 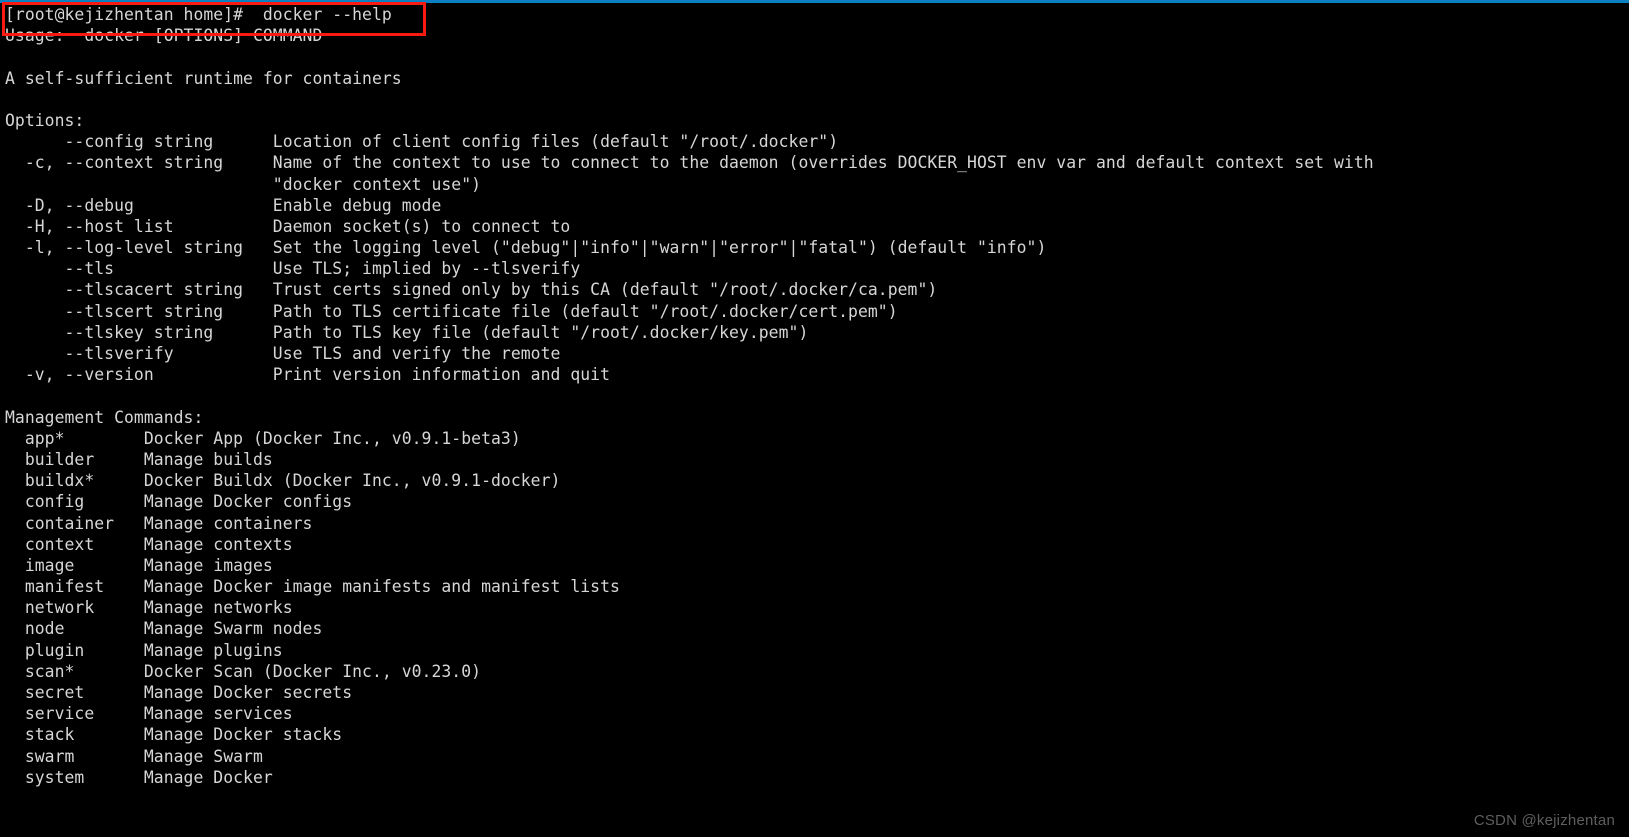 I want to click on terminal-line: image Manage images, so click(x=139, y=565).